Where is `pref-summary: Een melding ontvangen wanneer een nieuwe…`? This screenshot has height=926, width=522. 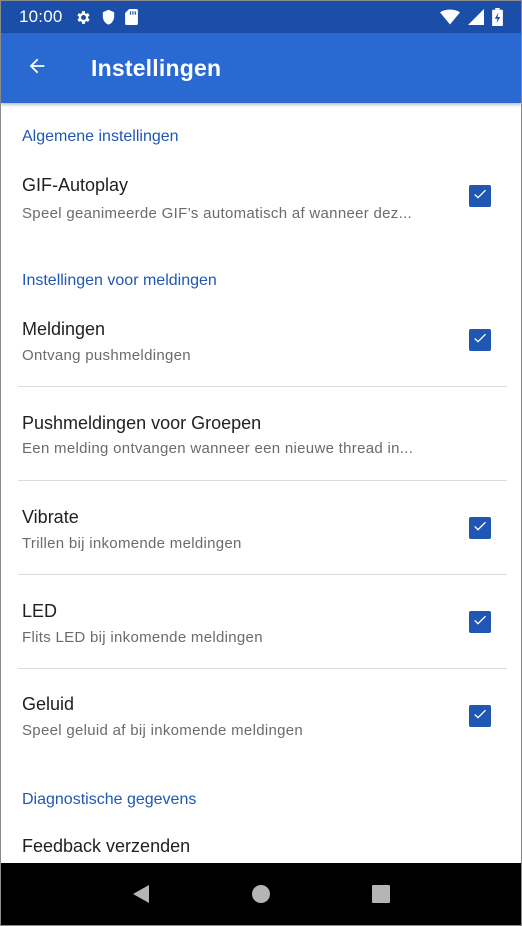 pref-summary: Een melding ontvangen wanneer een nieuwe… is located at coordinates (218, 448).